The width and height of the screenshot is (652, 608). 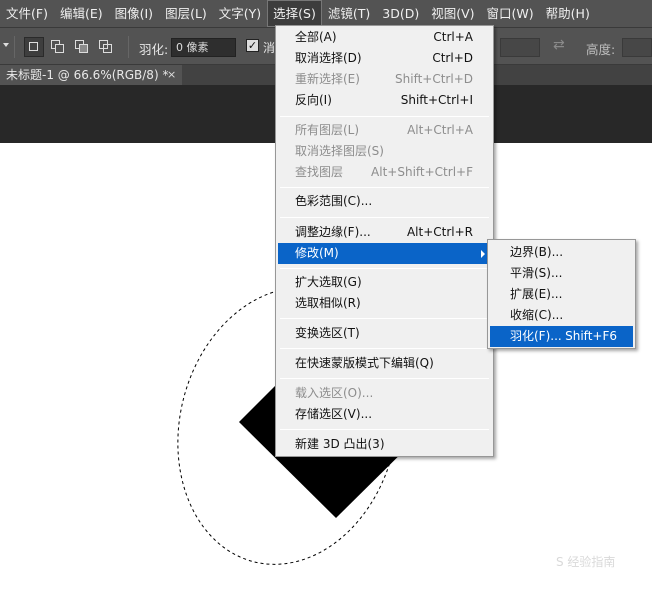 I want to click on subtract-from-selection-button, so click(x=82, y=47).